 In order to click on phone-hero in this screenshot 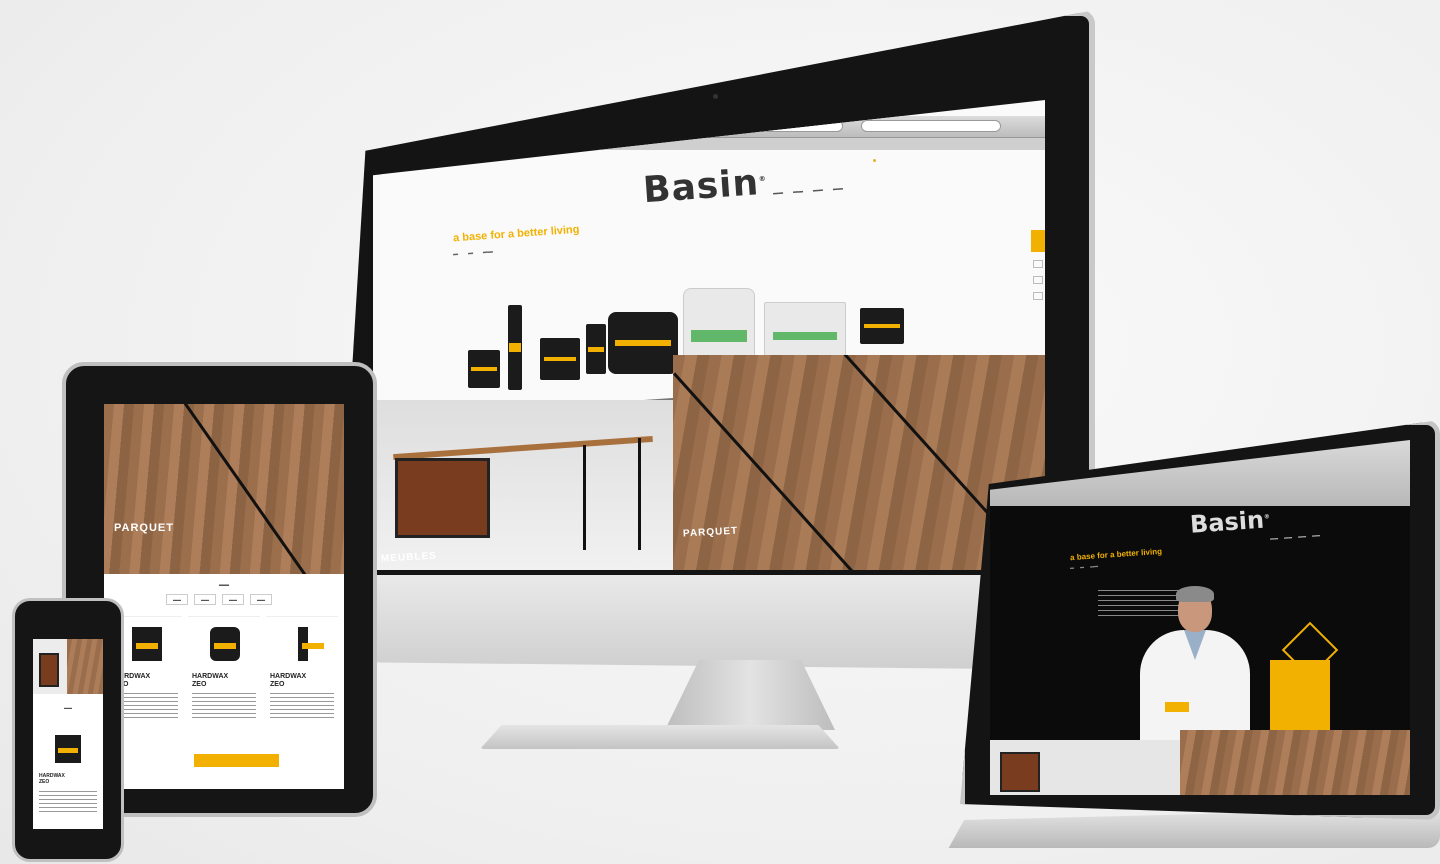, I will do `click(68, 666)`.